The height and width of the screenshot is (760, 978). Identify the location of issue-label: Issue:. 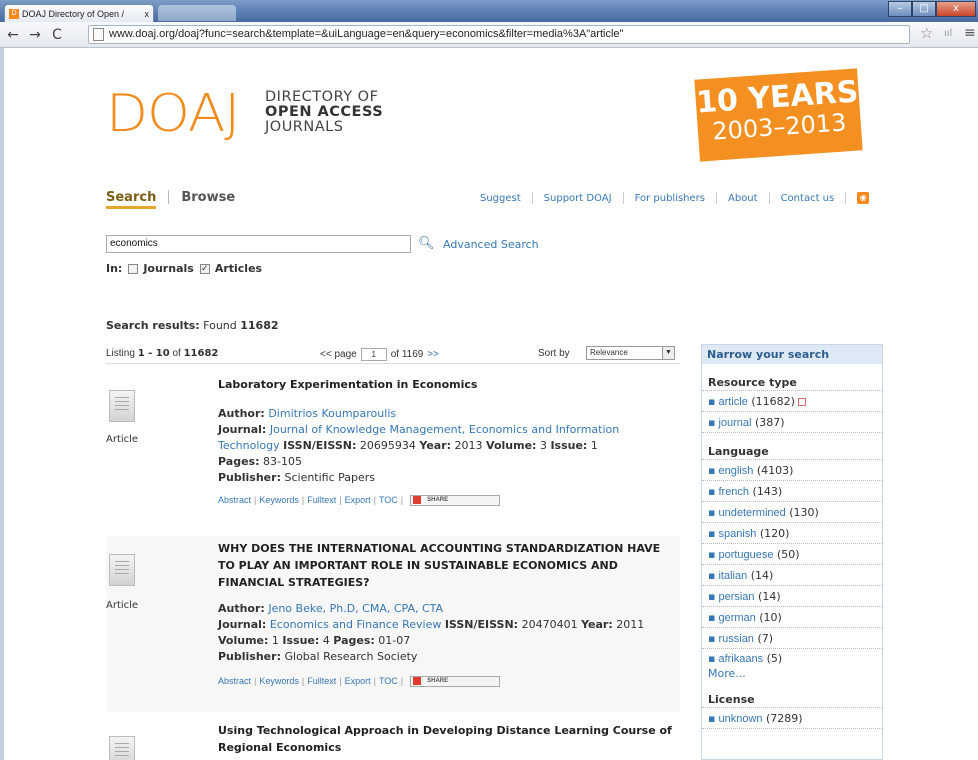
(569, 445).